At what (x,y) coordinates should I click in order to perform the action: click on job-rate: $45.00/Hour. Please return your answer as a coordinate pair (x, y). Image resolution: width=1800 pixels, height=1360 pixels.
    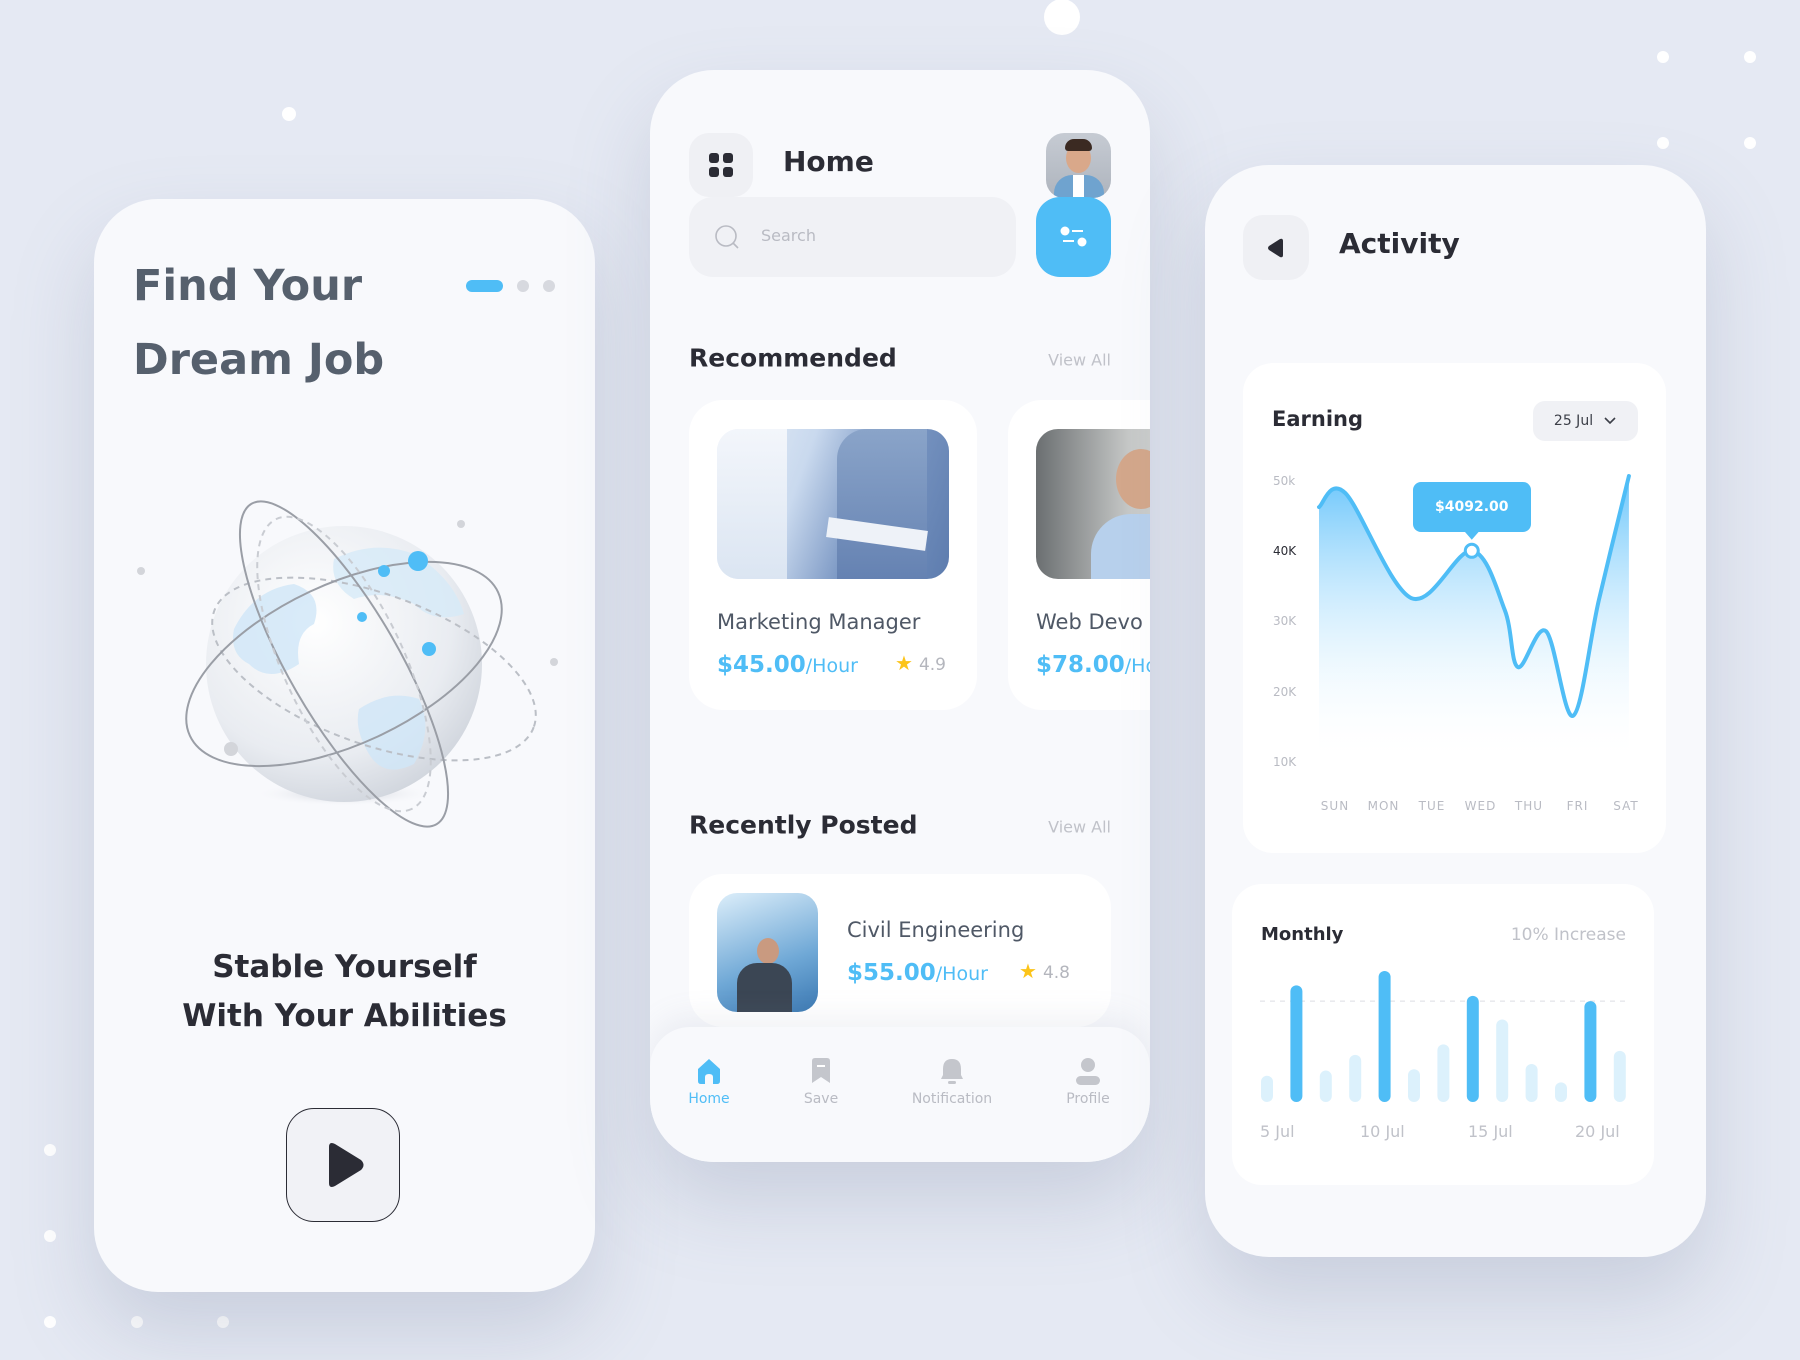
    Looking at the image, I should click on (787, 665).